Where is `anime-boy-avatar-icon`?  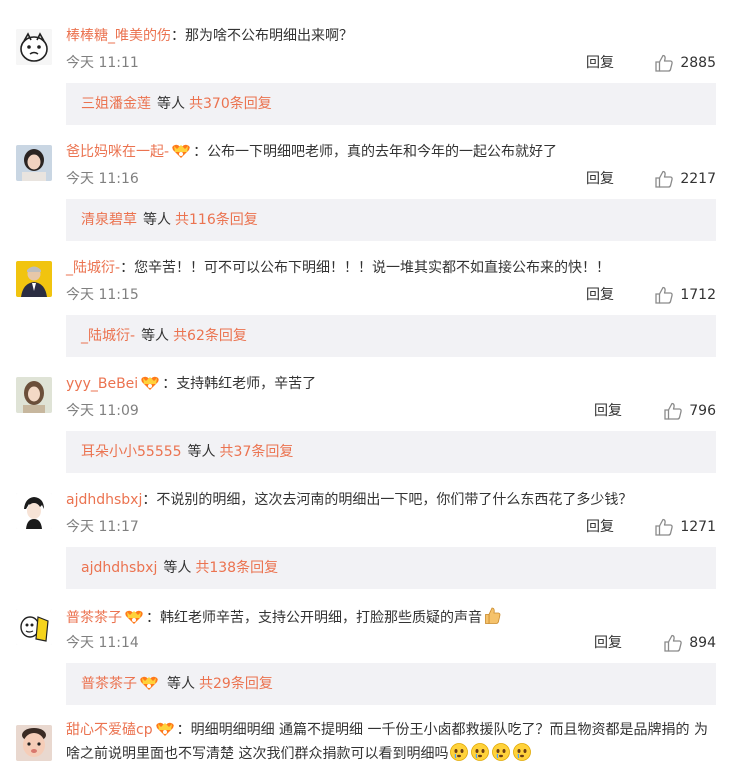 anime-boy-avatar-icon is located at coordinates (34, 511).